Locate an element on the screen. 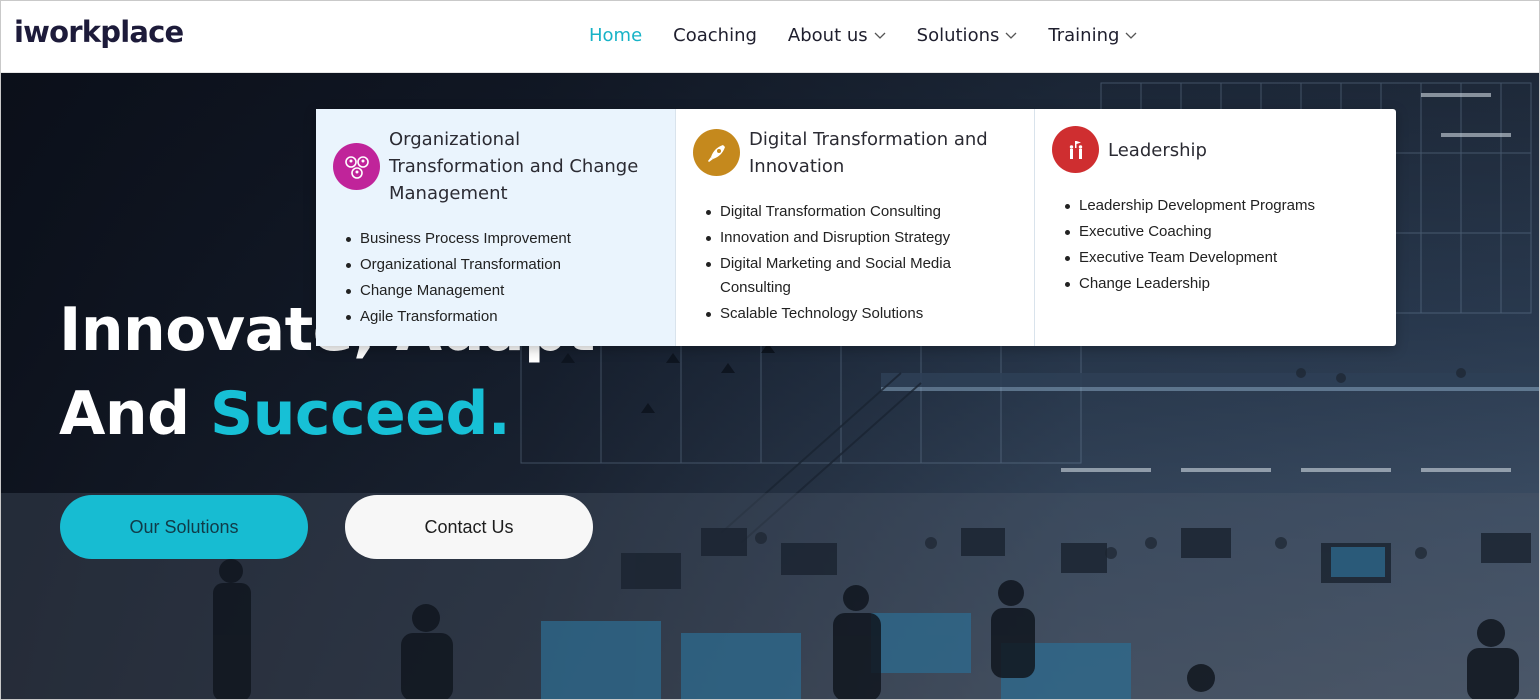  menu-item-change-management: Change Management is located at coordinates (504, 291).